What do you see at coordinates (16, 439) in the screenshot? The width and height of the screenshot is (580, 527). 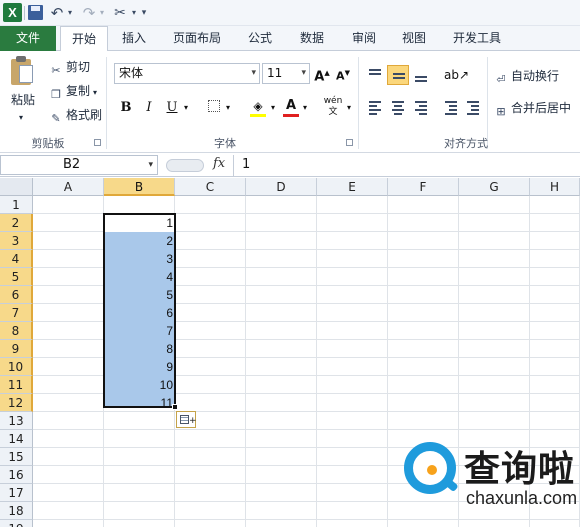 I see `row-header-14: 14` at bounding box center [16, 439].